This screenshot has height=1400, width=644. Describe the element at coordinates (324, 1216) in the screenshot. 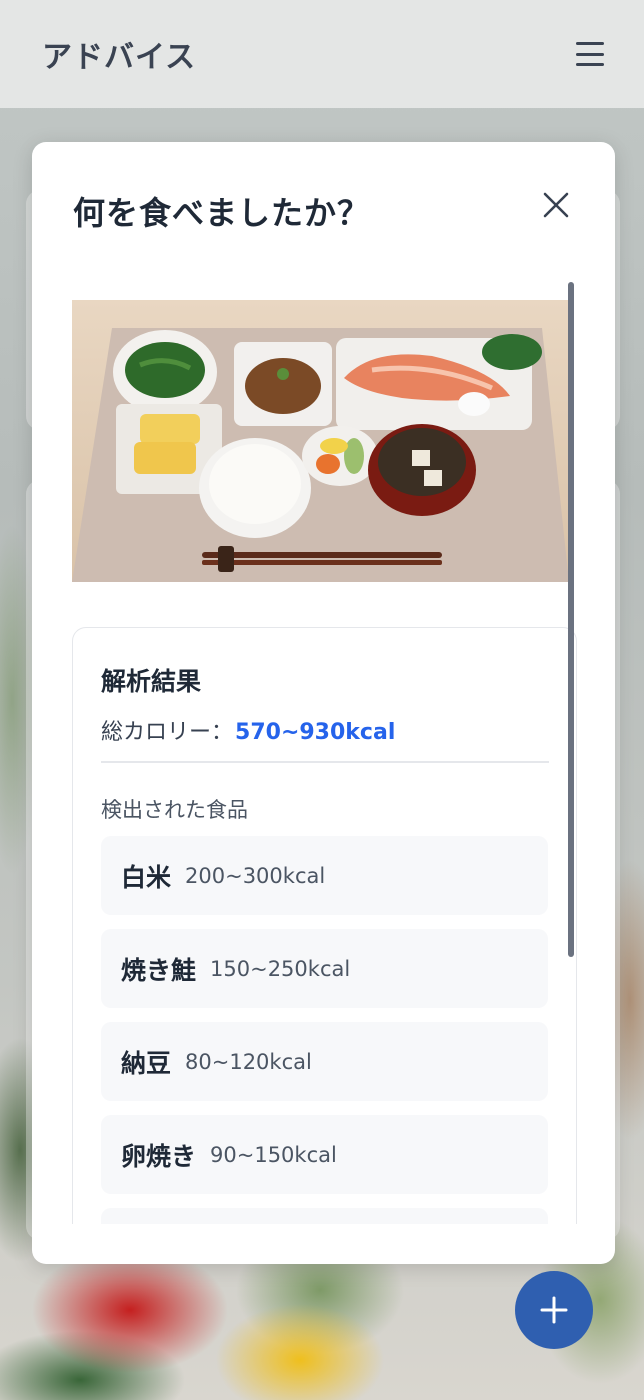

I see `food-item-partial` at that location.